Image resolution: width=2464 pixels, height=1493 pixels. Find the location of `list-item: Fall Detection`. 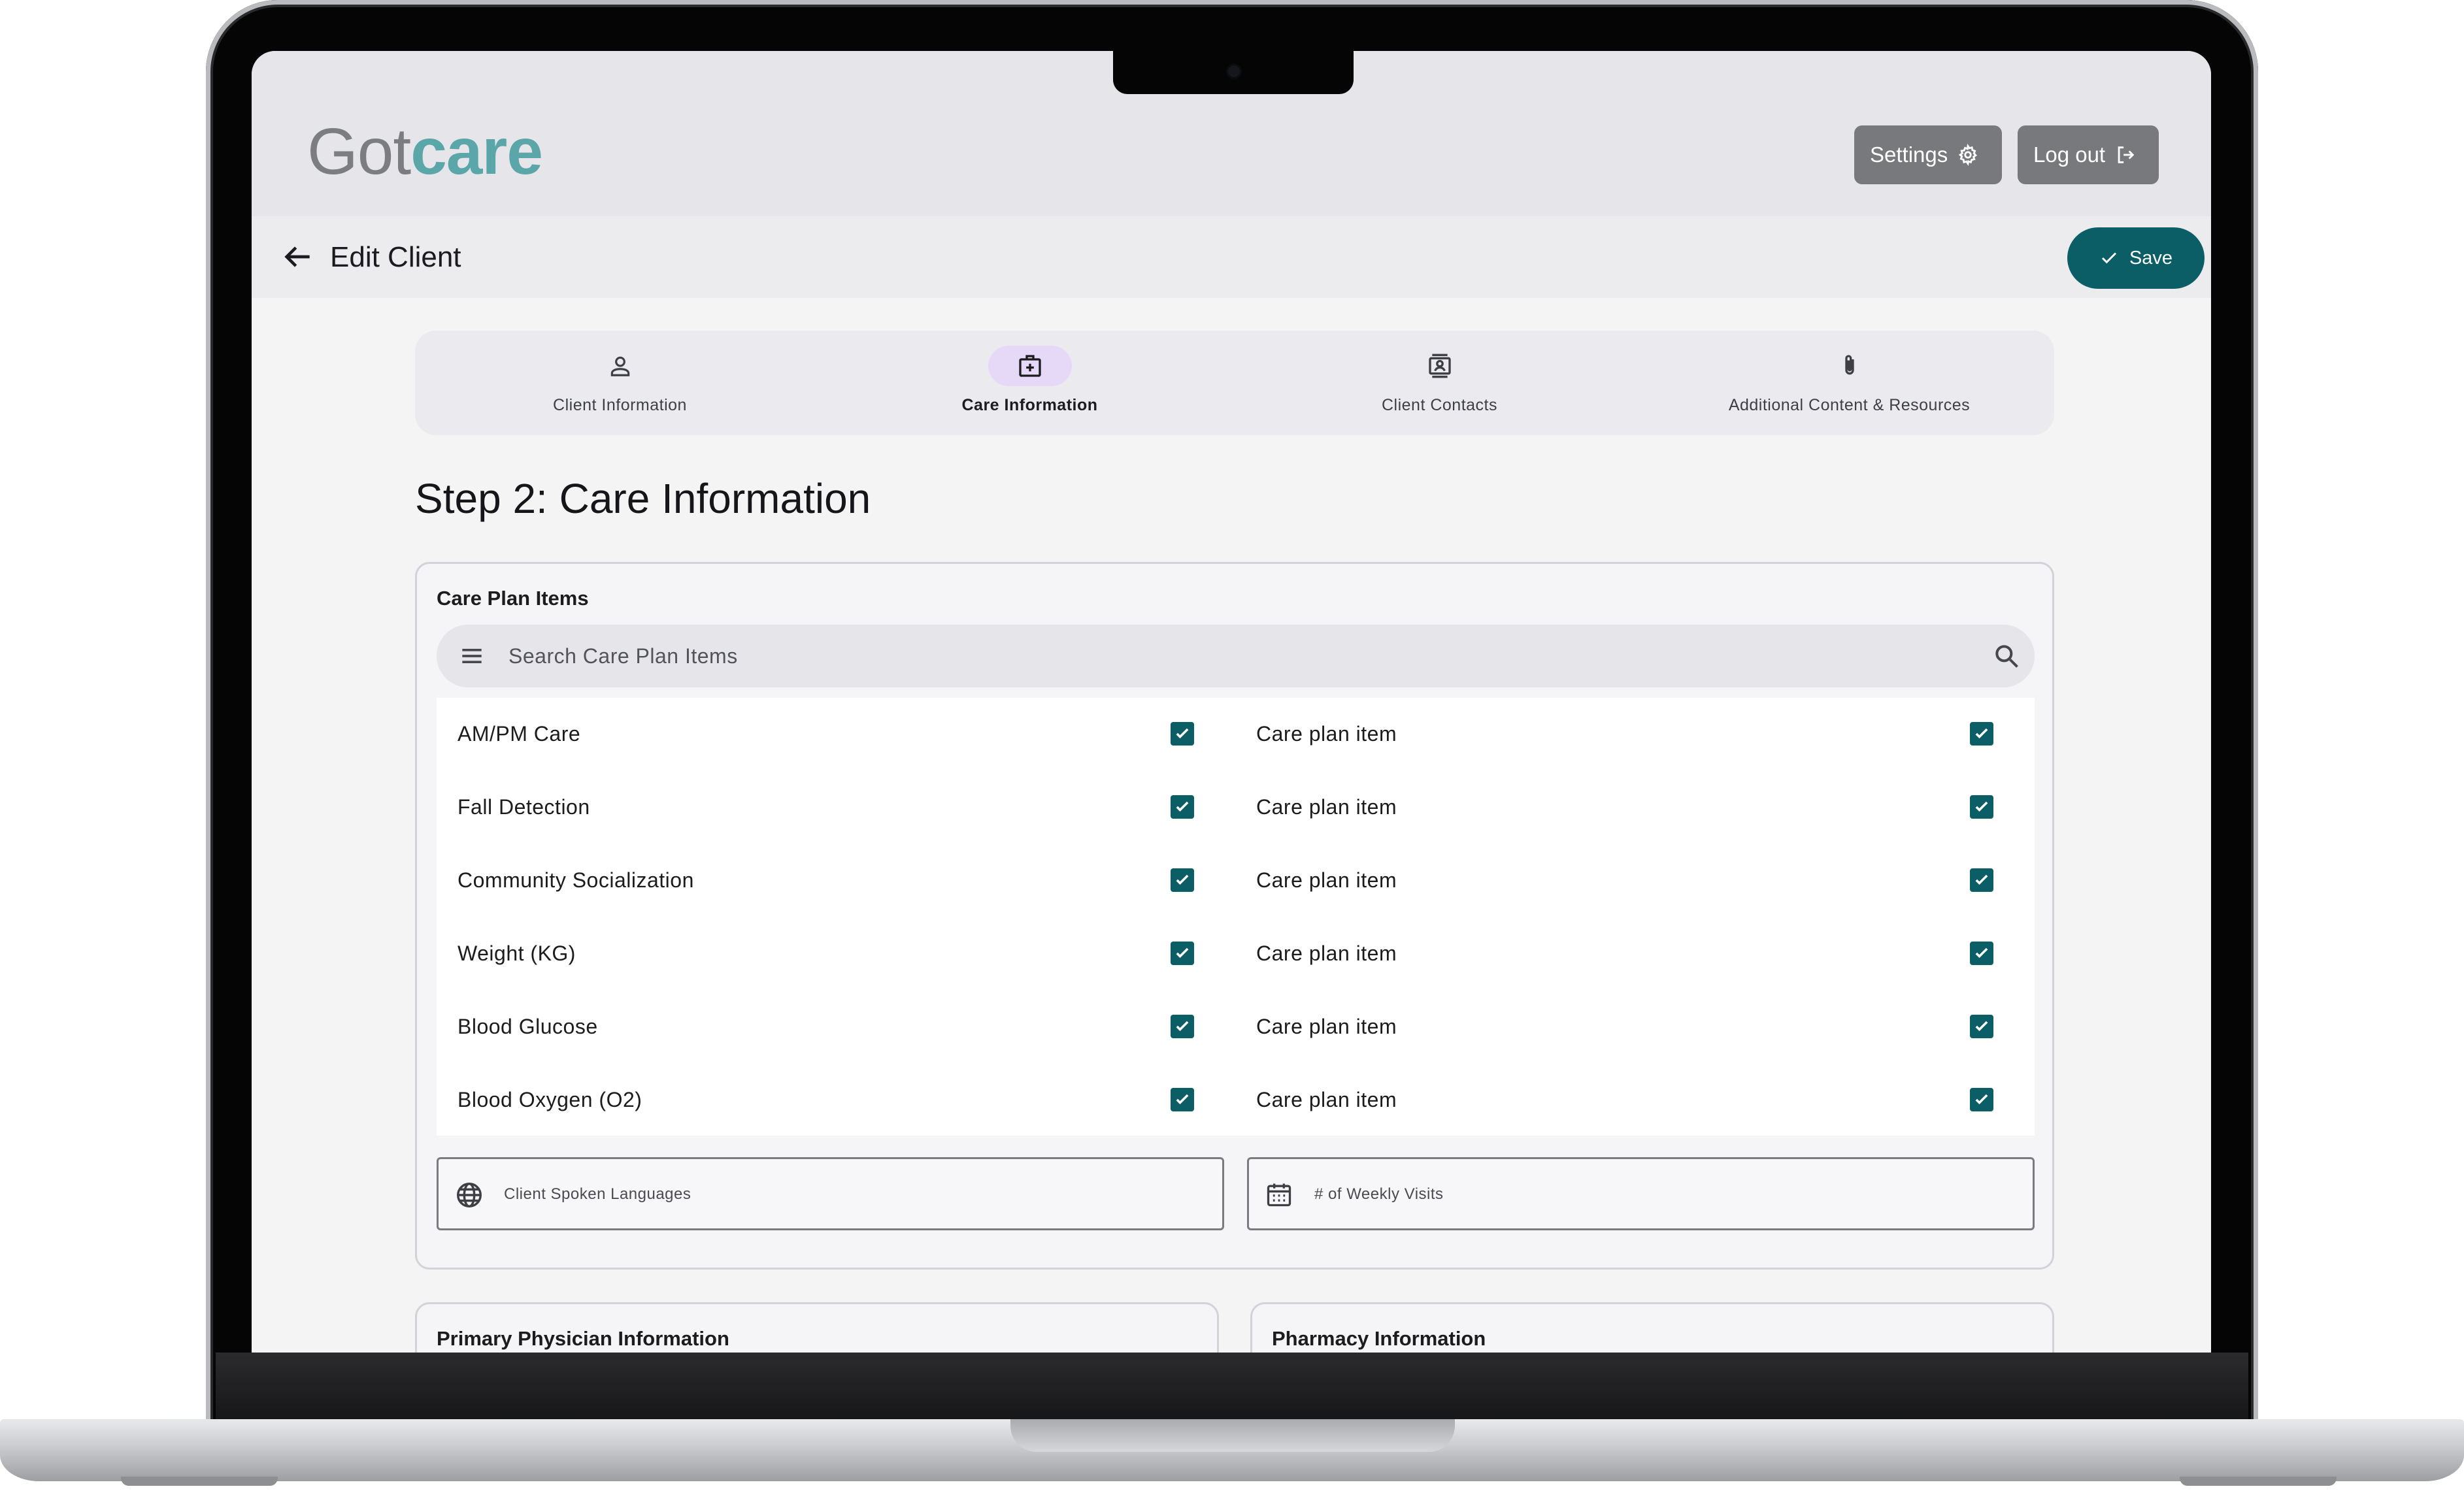

list-item: Fall Detection is located at coordinates (524, 807).